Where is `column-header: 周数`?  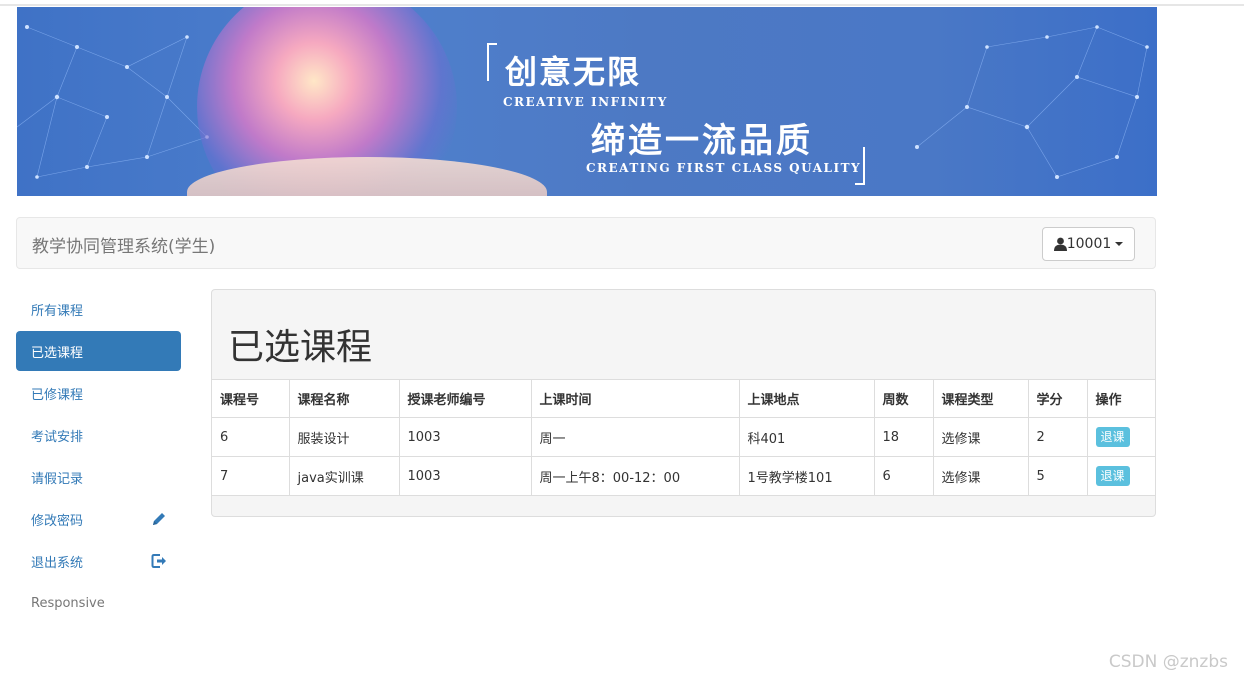
column-header: 周数 is located at coordinates (903, 398).